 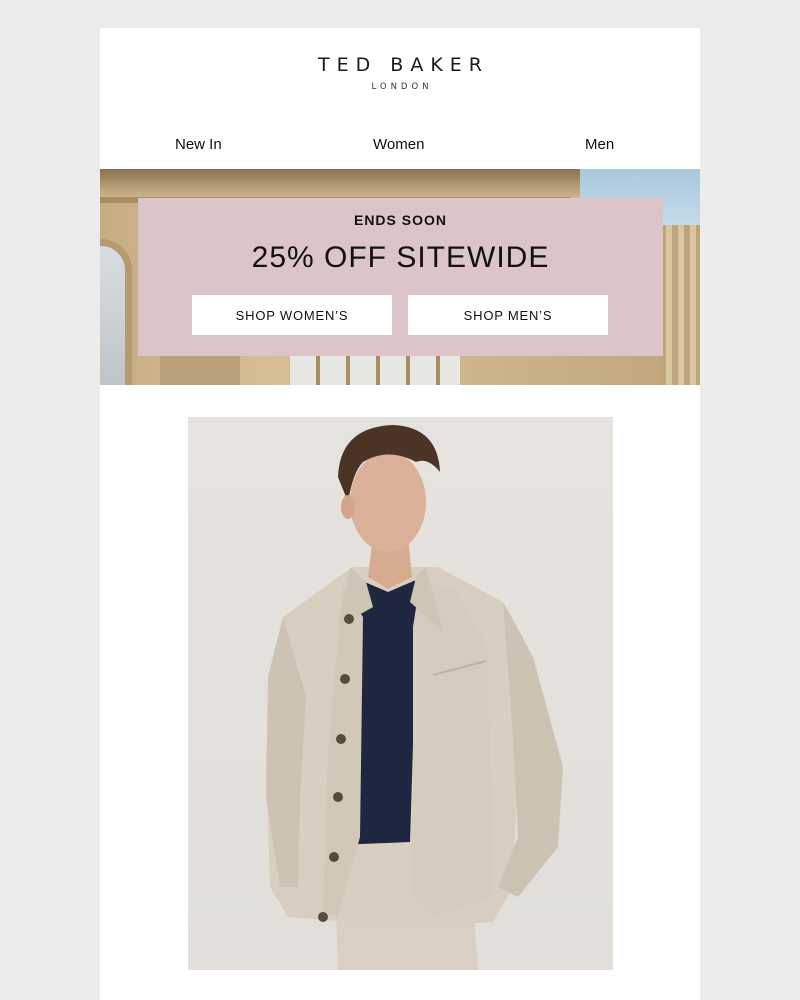 I want to click on brand-logo: TED BAKER LONDON, so click(x=400, y=73).